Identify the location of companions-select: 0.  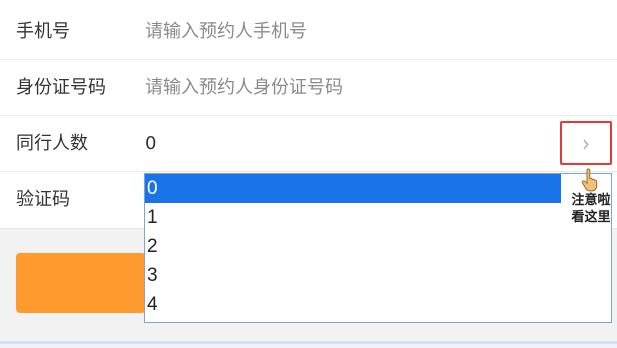
(150, 144).